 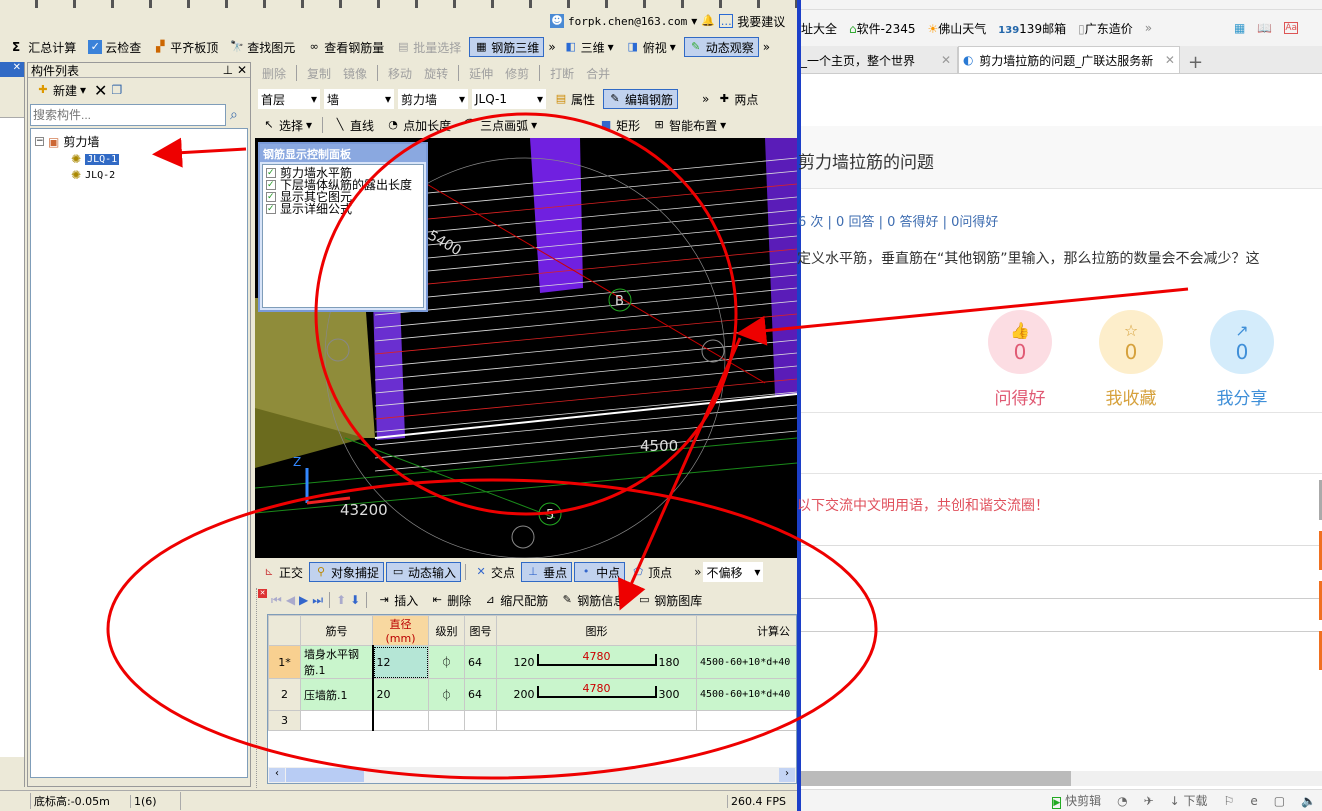 What do you see at coordinates (957, 28) in the screenshot?
I see `bookmark: ☀佛山天气` at bounding box center [957, 28].